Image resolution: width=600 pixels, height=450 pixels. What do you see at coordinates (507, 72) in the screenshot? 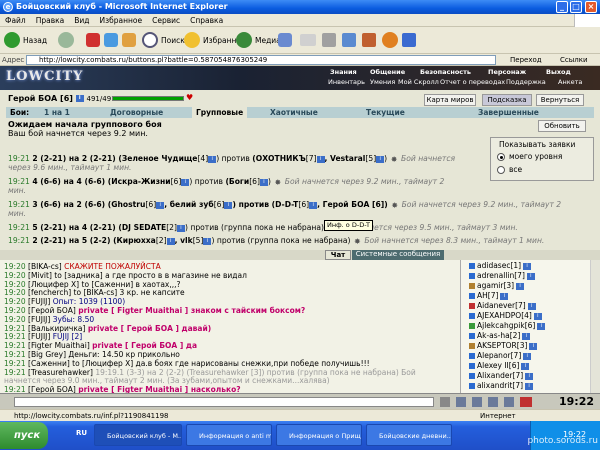
I see `nav-character: Персонаж` at bounding box center [507, 72].